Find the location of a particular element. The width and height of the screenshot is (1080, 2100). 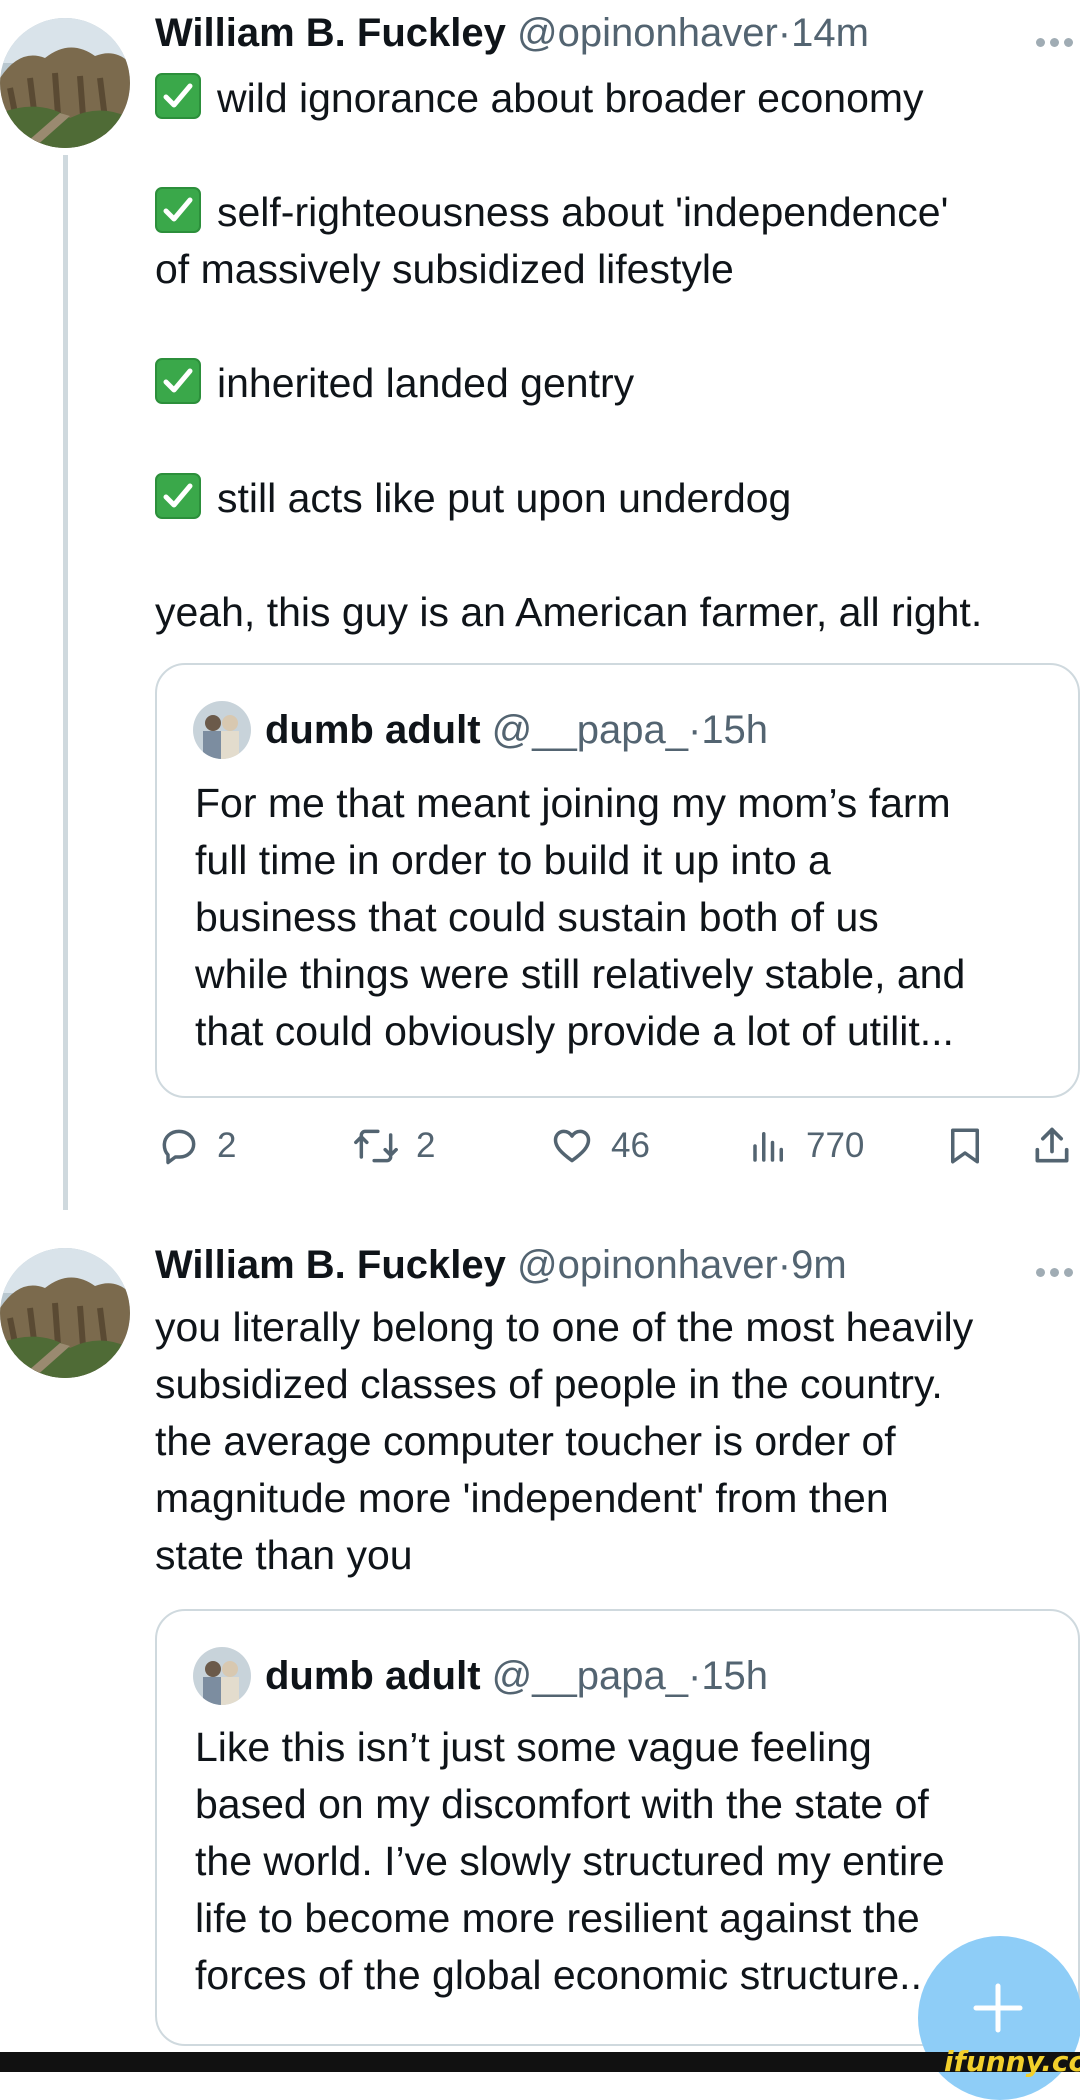

tweet-text-line: state than you is located at coordinates (284, 1555).